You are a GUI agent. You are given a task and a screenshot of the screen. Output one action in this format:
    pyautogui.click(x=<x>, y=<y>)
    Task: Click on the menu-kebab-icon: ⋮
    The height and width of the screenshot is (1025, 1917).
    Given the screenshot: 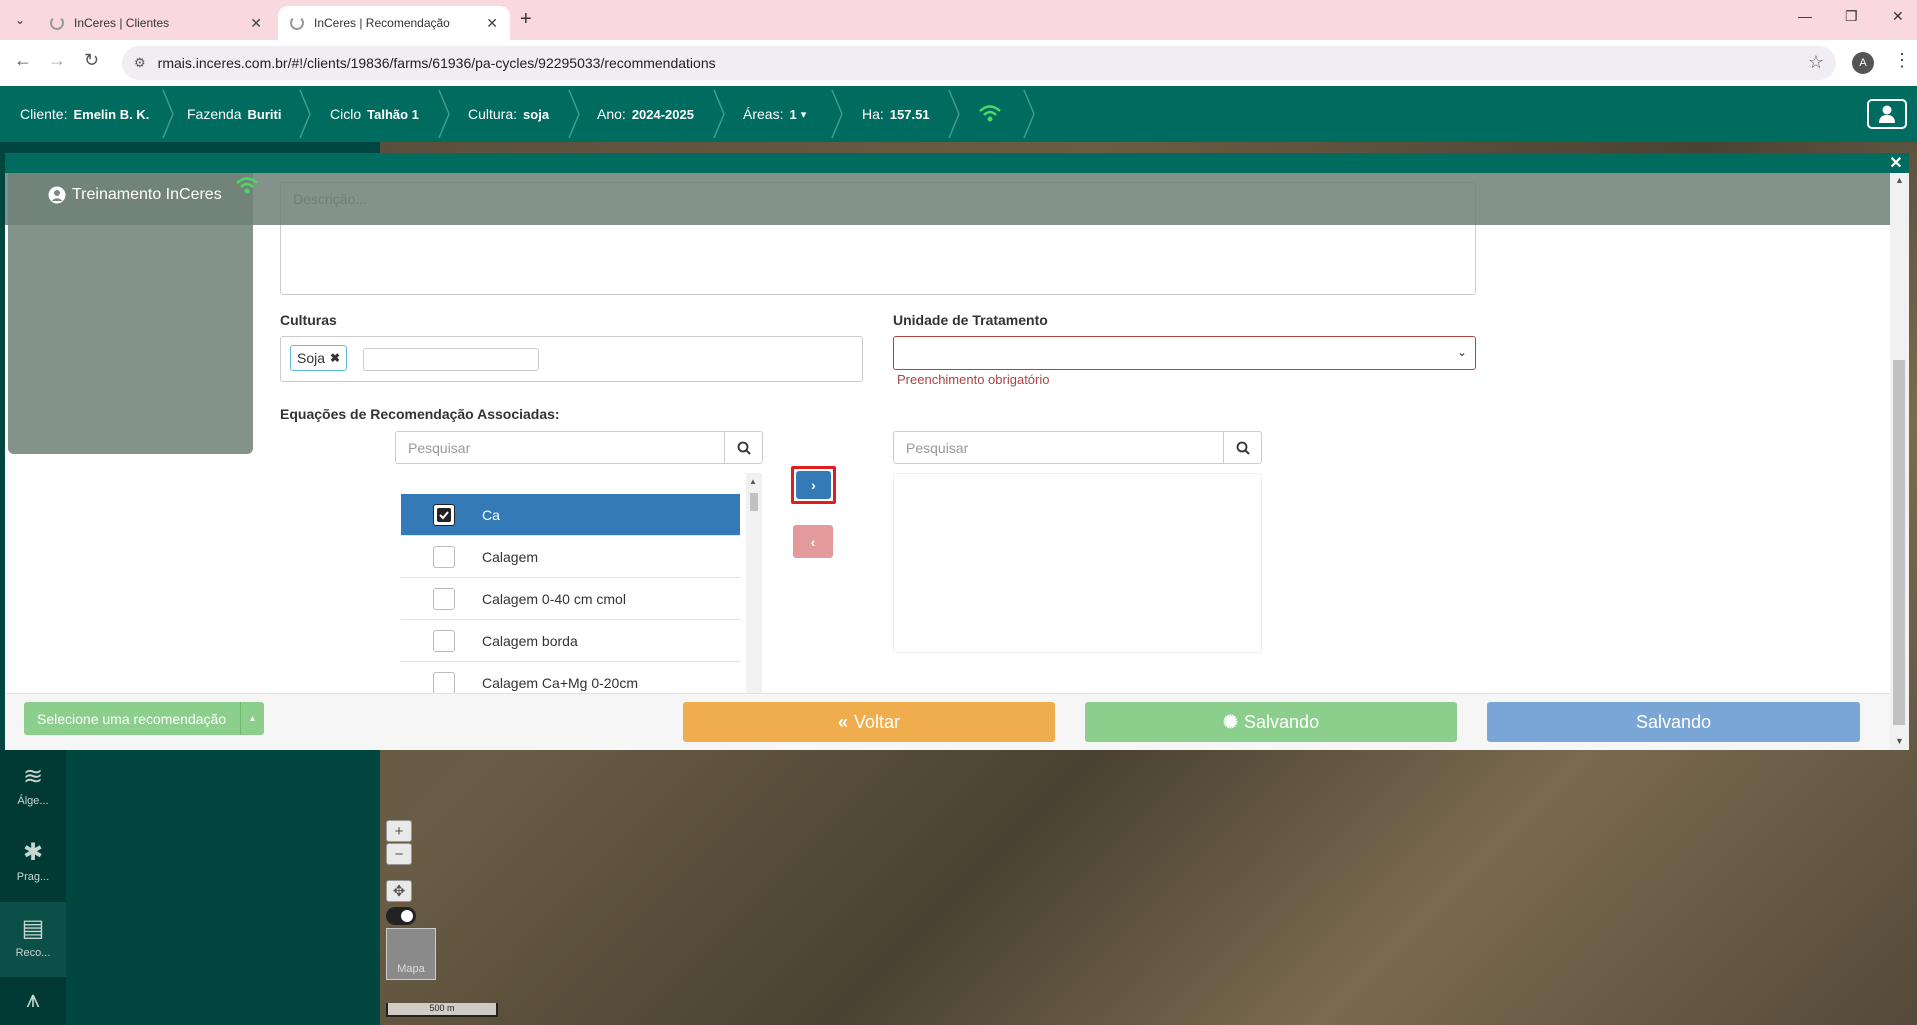 What is the action you would take?
    pyautogui.click(x=1902, y=60)
    